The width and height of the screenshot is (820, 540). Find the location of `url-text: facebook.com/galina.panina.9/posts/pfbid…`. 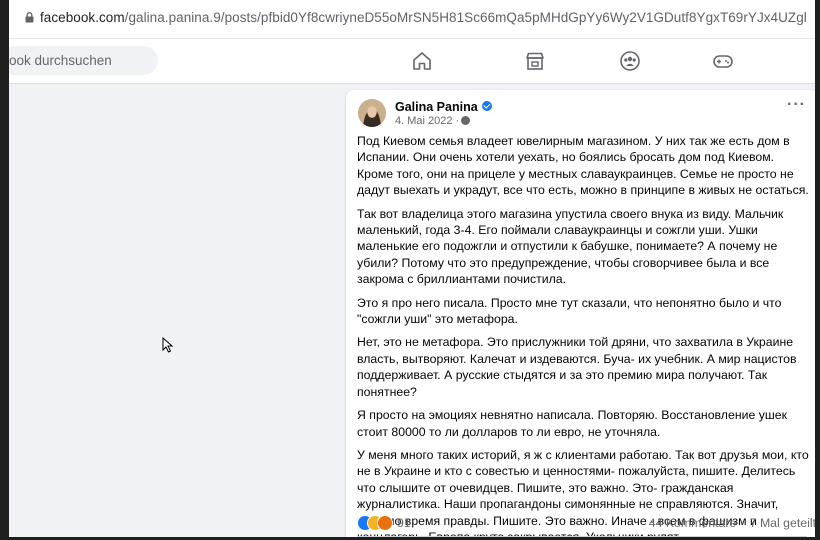

url-text: facebook.com/galina.panina.9/posts/pfbid… is located at coordinates (423, 17).